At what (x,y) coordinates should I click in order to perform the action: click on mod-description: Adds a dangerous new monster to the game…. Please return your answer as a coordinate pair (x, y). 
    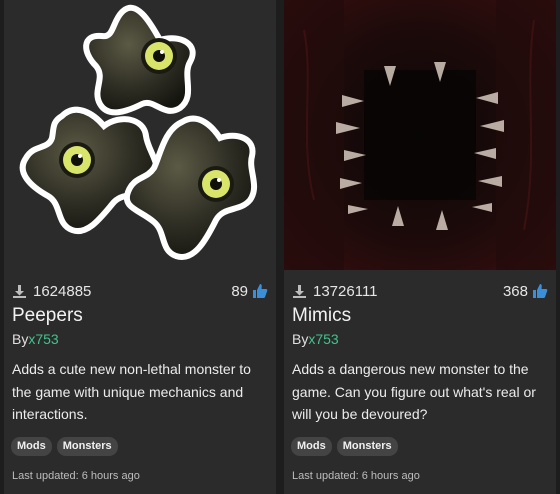
    Looking at the image, I should click on (414, 391).